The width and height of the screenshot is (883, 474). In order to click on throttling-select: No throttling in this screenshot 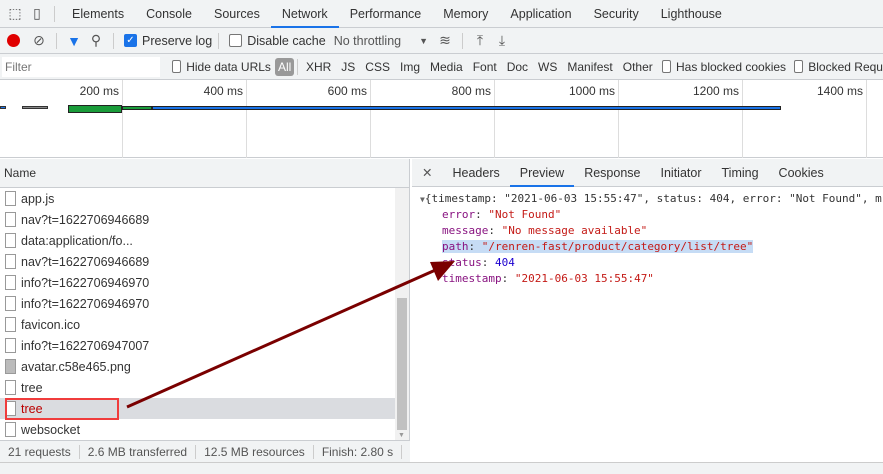, I will do `click(367, 41)`.